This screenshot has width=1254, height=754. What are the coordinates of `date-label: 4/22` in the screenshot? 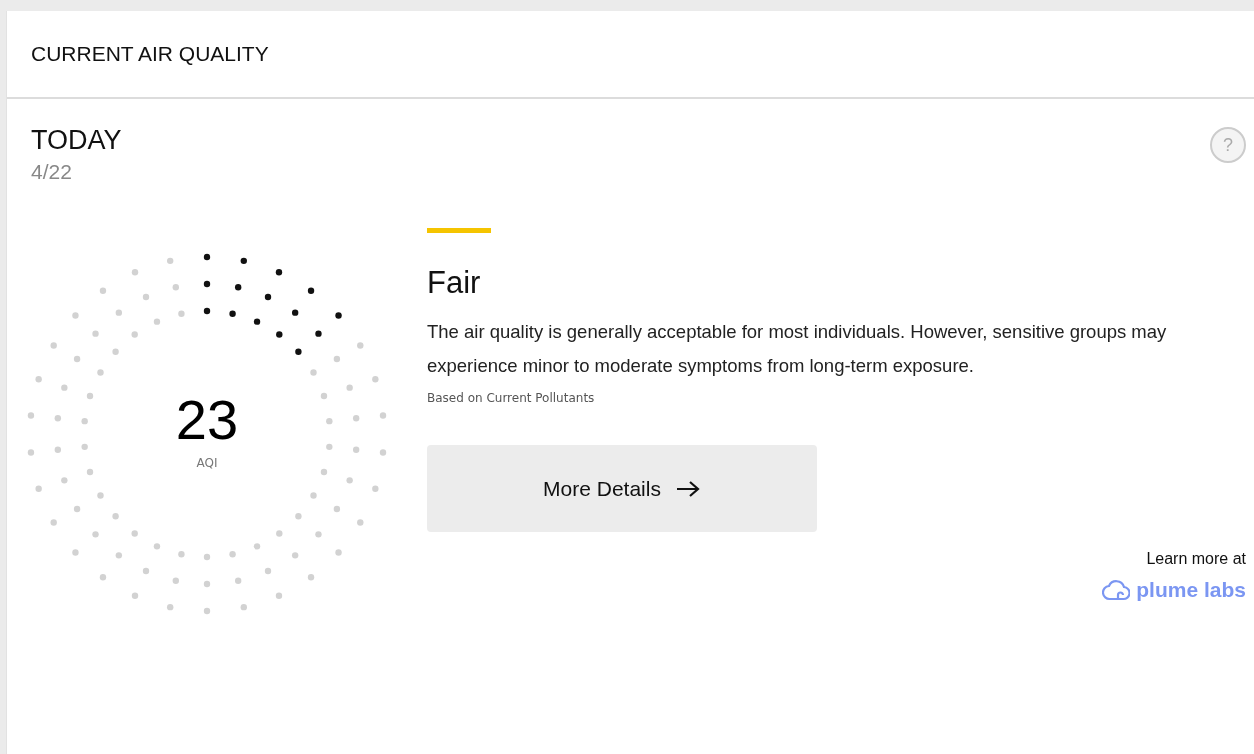 It's located at (52, 172).